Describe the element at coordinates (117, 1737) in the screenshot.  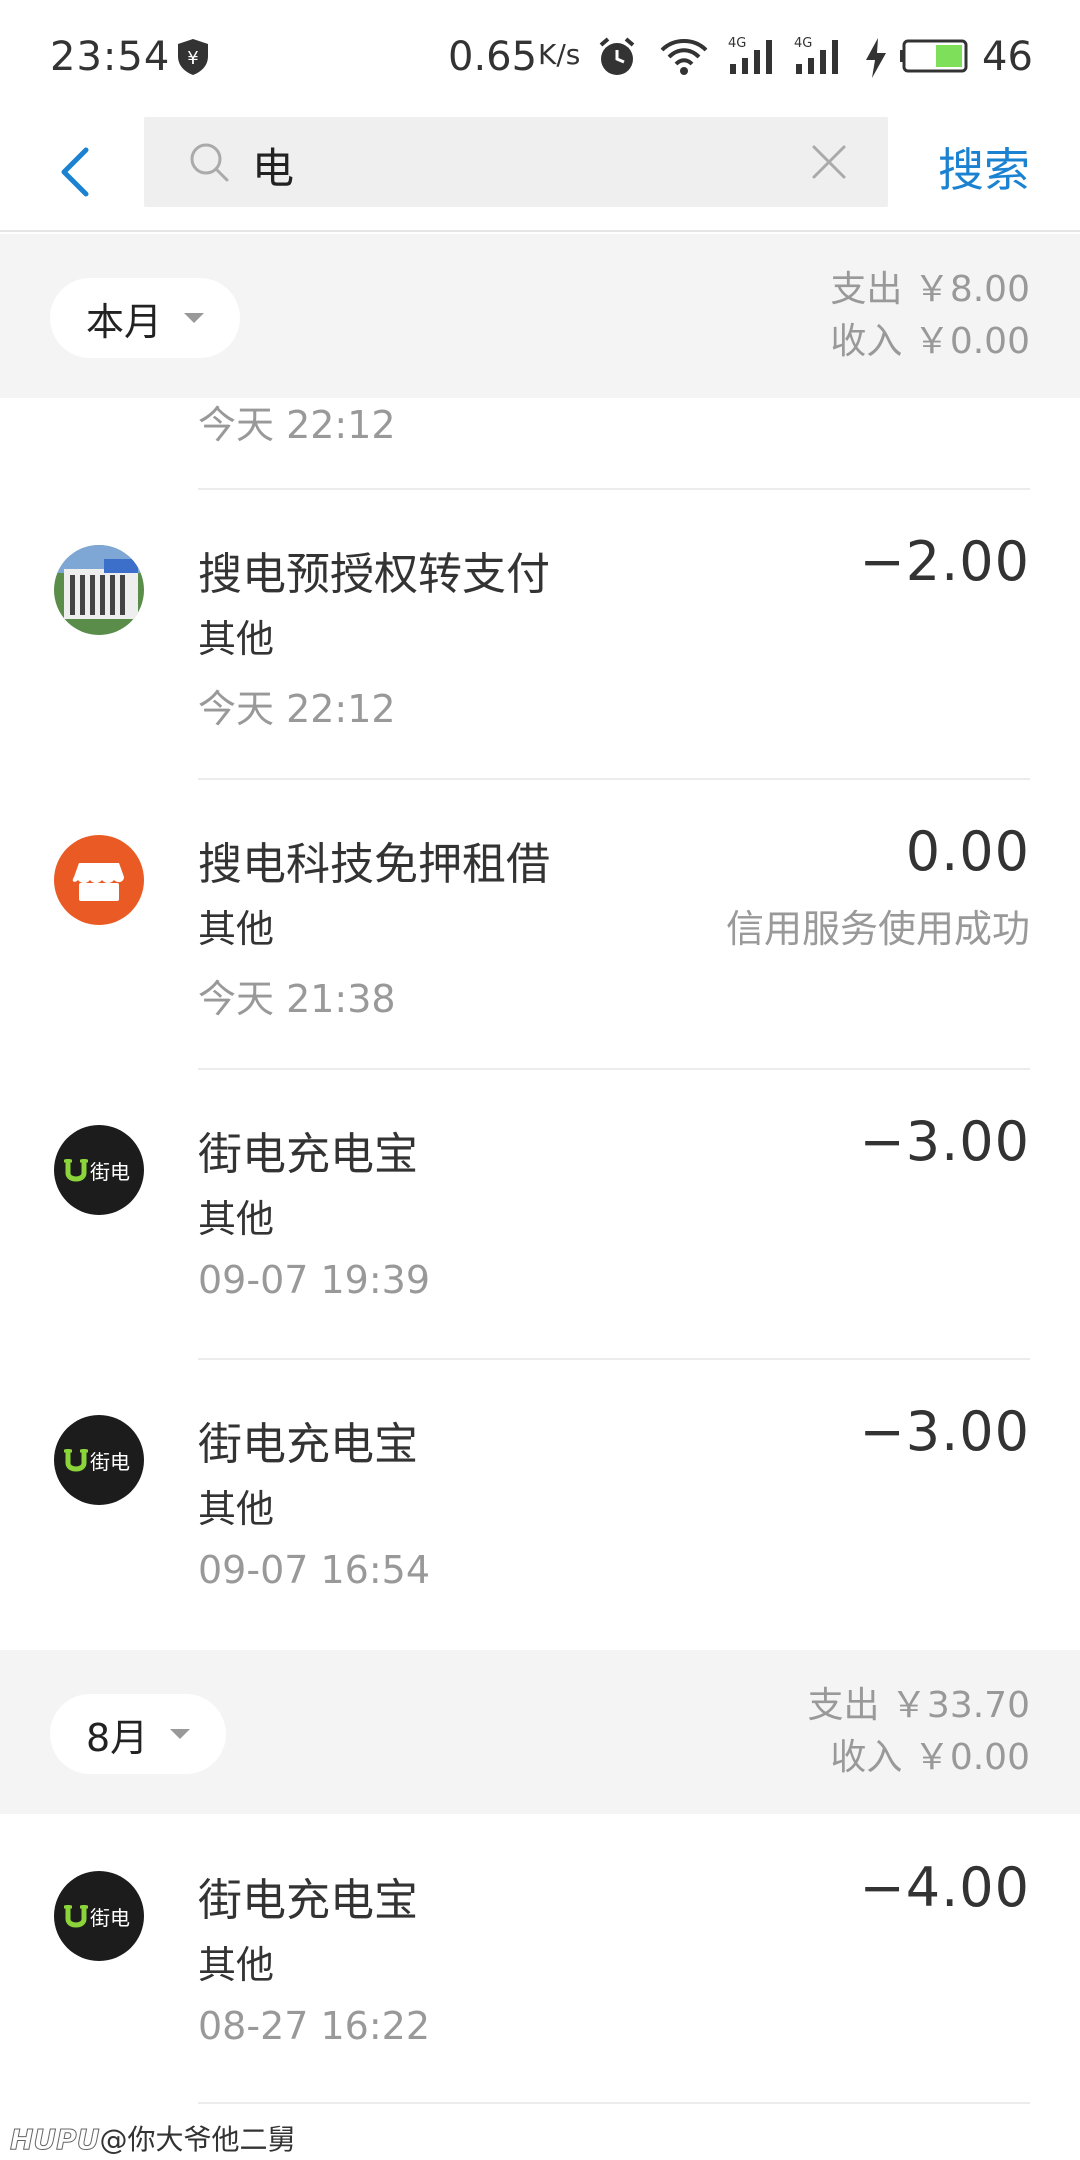
I see `month-label: 8月` at that location.